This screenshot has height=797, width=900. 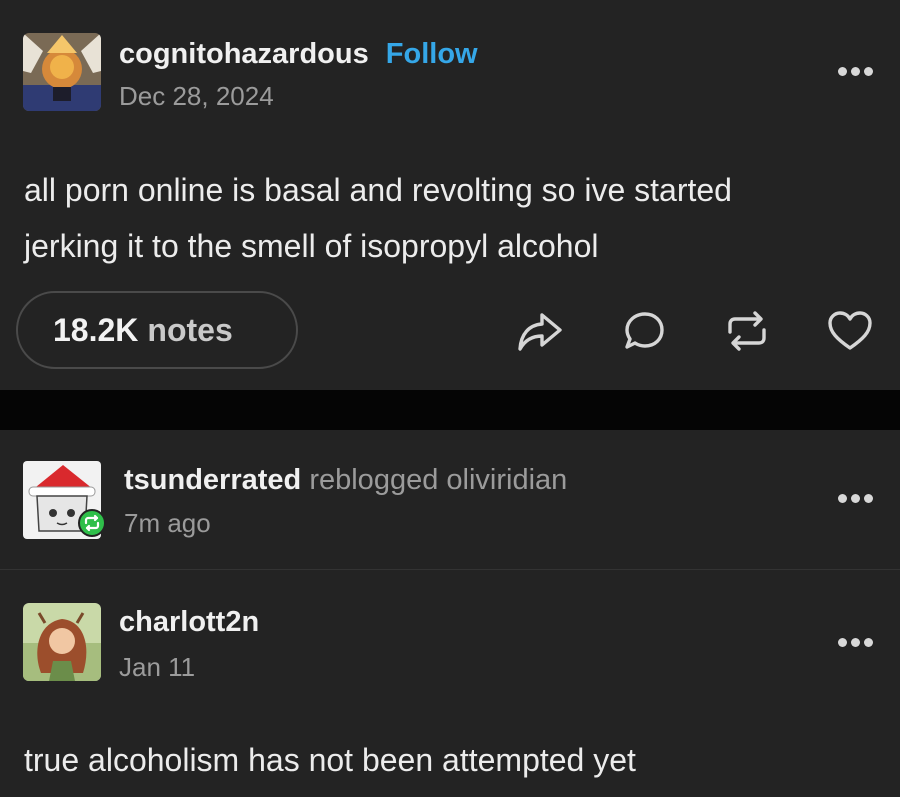 What do you see at coordinates (244, 54) in the screenshot?
I see `author-username: cognitohazardous` at bounding box center [244, 54].